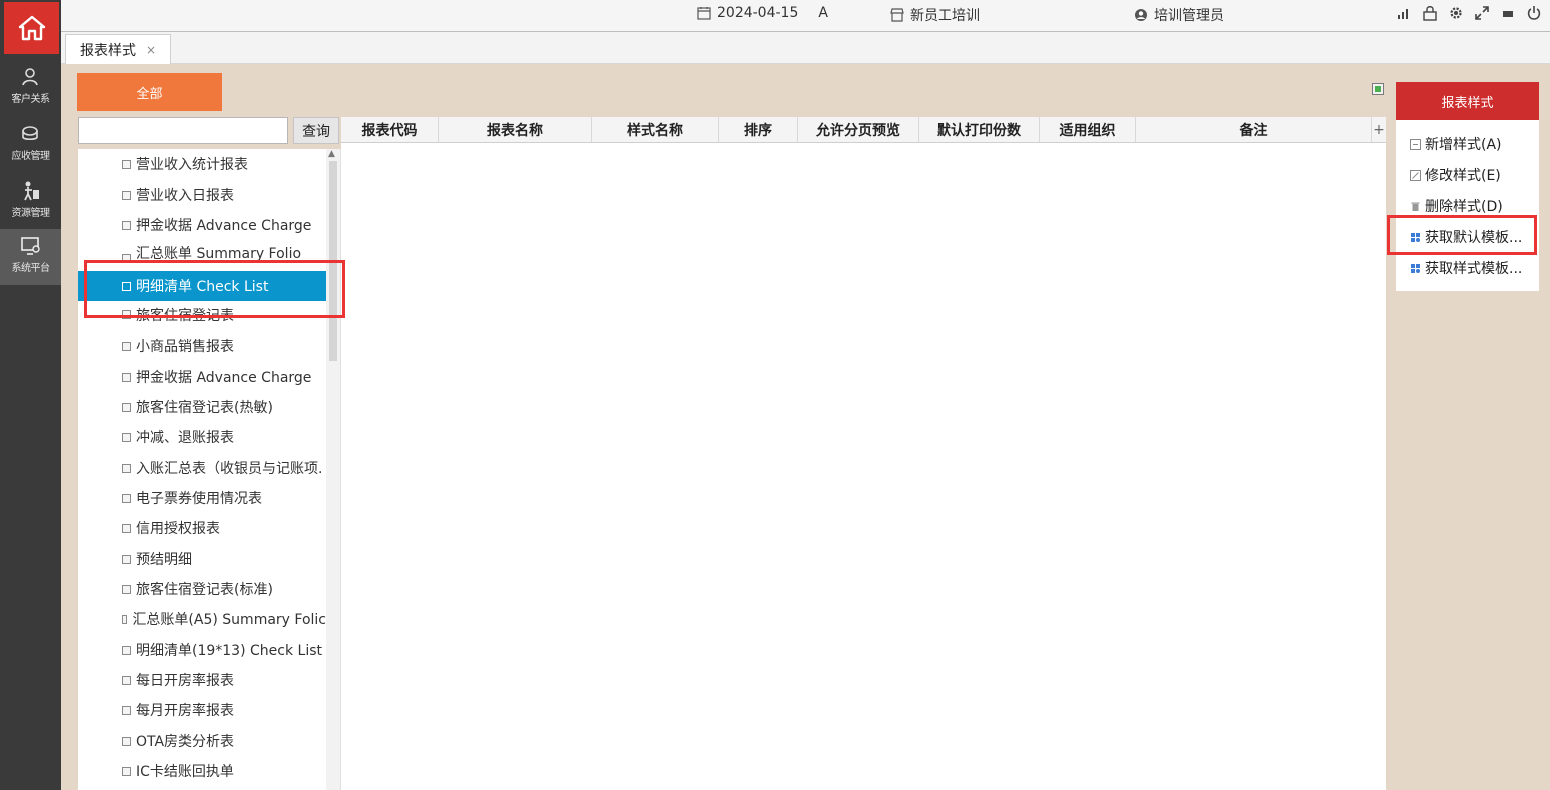 This screenshot has height=790, width=1550. I want to click on tree-item: 汇总账单(A5) Summary Folic, so click(202, 619).